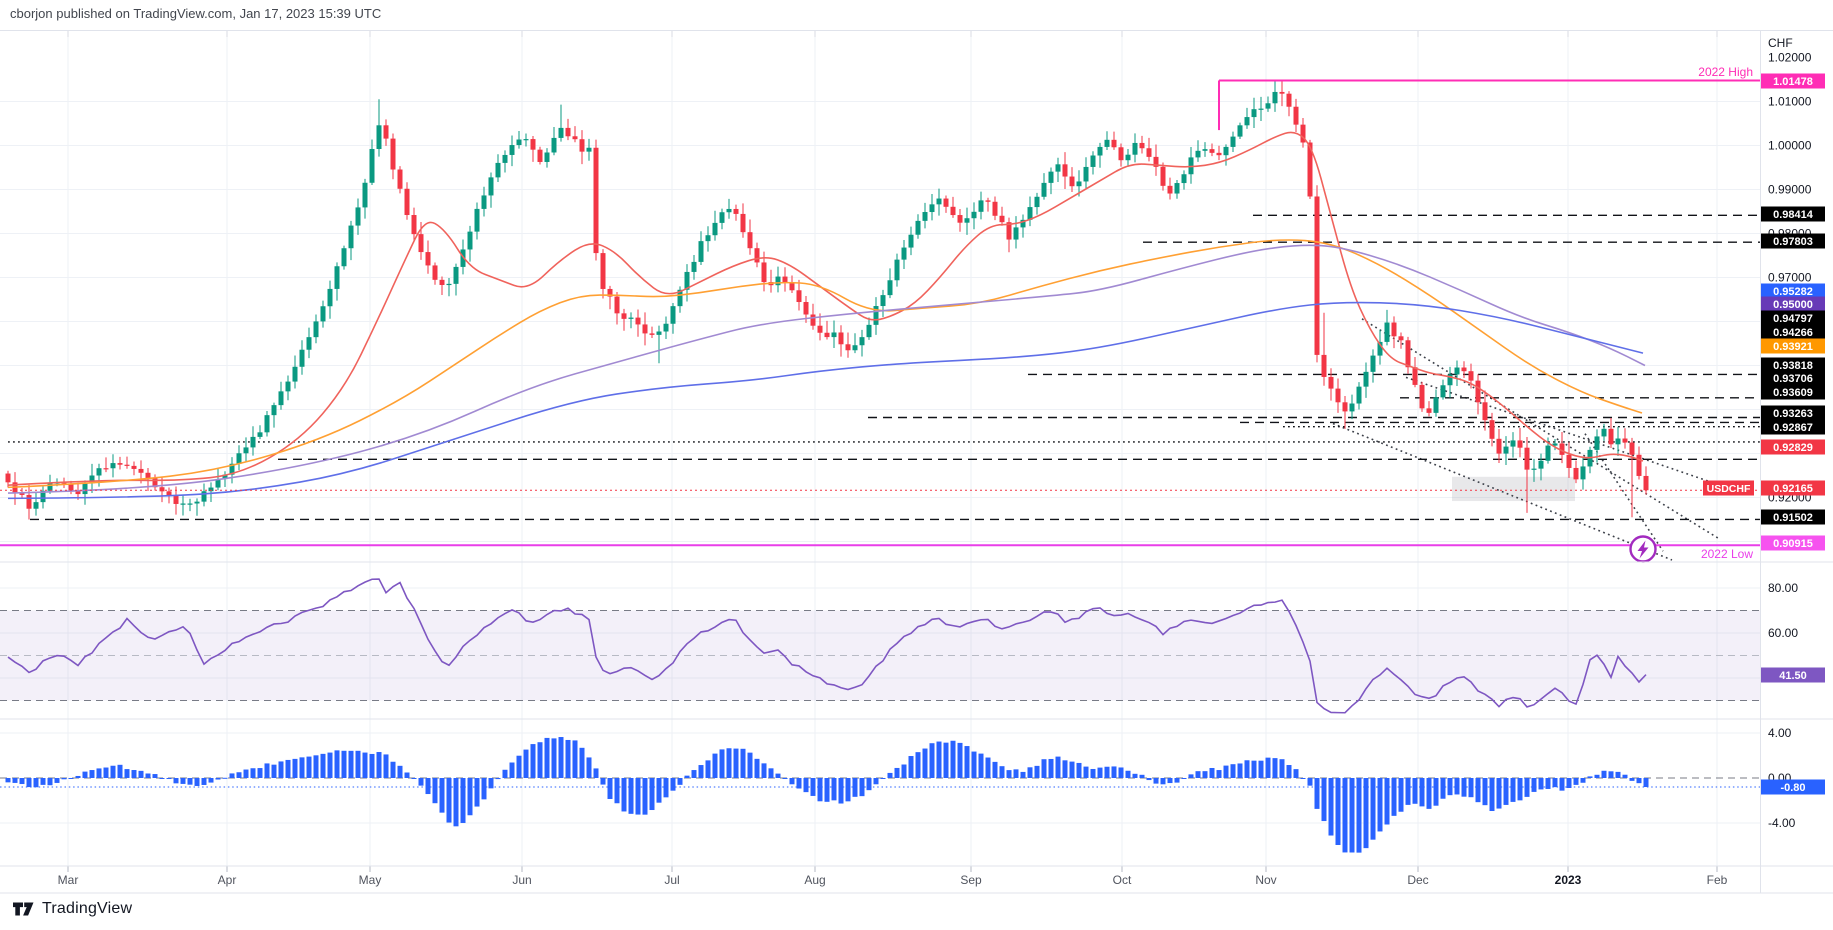 The width and height of the screenshot is (1833, 930). I want to click on time-label: May, so click(370, 880).